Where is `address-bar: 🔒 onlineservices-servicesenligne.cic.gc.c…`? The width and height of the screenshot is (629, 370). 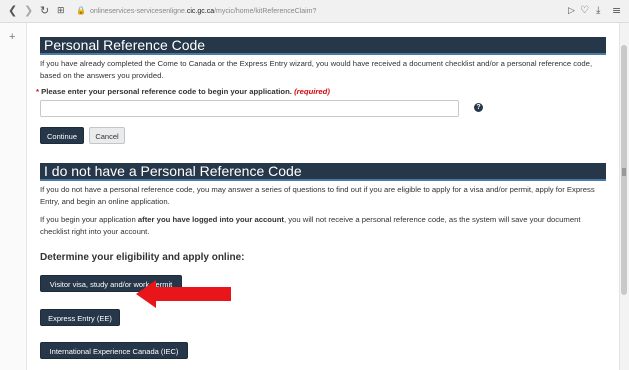
address-bar: 🔒 onlineservices-servicesenligne.cic.gc.c… is located at coordinates (336, 11).